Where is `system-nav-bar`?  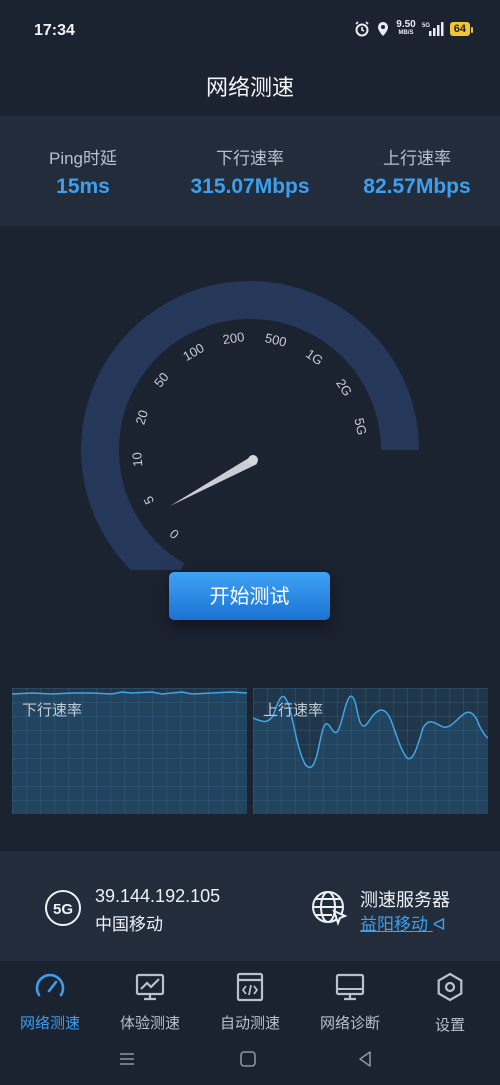
system-nav-bar is located at coordinates (250, 1059).